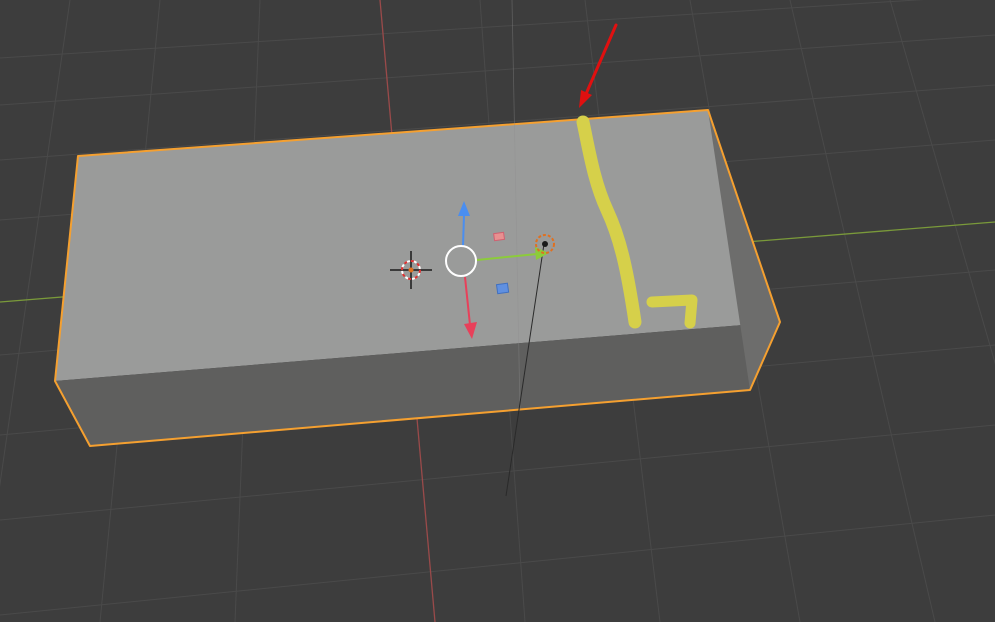  I want to click on gizmo-z-axis, so click(463, 230).